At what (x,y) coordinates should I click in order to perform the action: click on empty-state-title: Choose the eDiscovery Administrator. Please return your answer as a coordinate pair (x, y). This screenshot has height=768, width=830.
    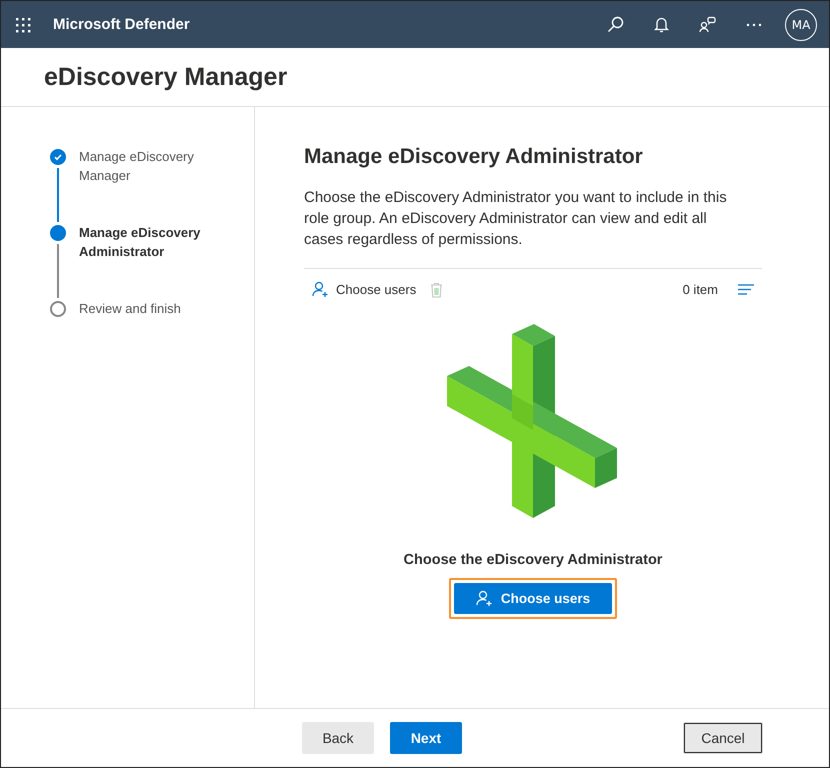
    Looking at the image, I should click on (533, 560).